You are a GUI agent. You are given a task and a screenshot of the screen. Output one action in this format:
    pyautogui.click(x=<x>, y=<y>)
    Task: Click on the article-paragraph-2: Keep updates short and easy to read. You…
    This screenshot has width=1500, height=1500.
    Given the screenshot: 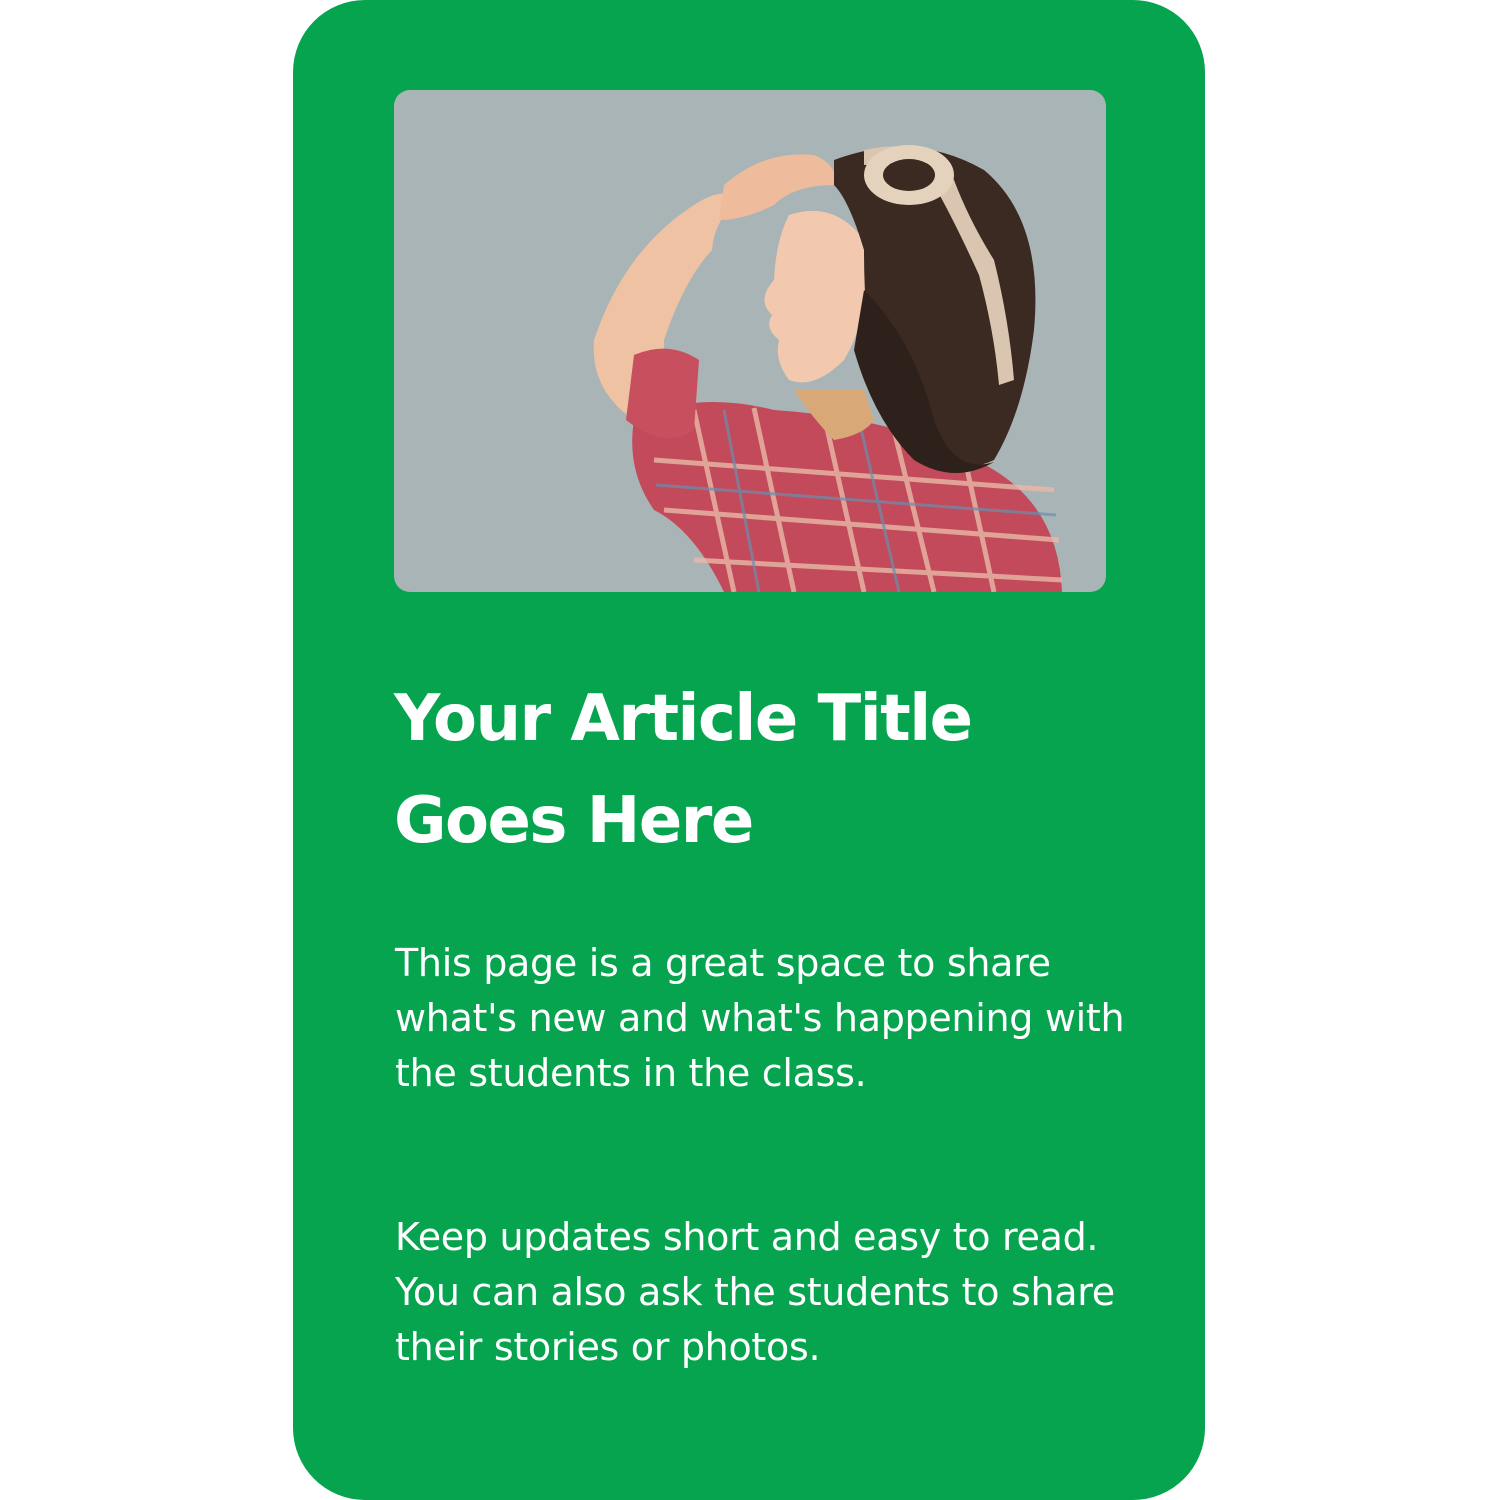 What is the action you would take?
    pyautogui.click(x=755, y=1292)
    